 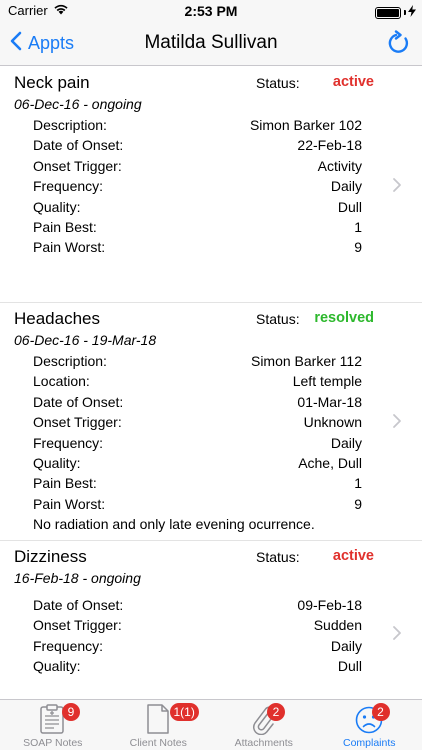 What do you see at coordinates (211, 80) in the screenshot?
I see `card-header: Neck pain Status: active` at bounding box center [211, 80].